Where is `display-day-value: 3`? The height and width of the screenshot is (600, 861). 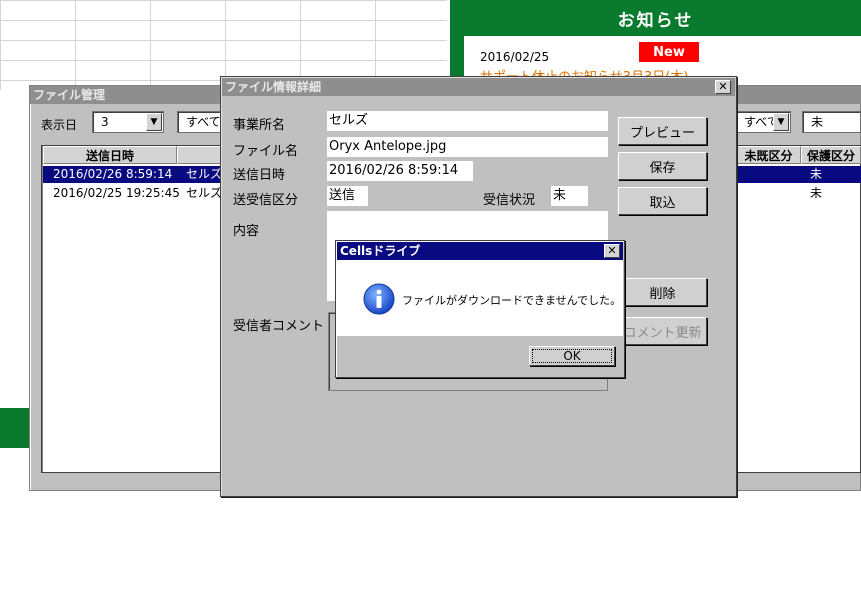
display-day-value: 3 is located at coordinates (105, 122).